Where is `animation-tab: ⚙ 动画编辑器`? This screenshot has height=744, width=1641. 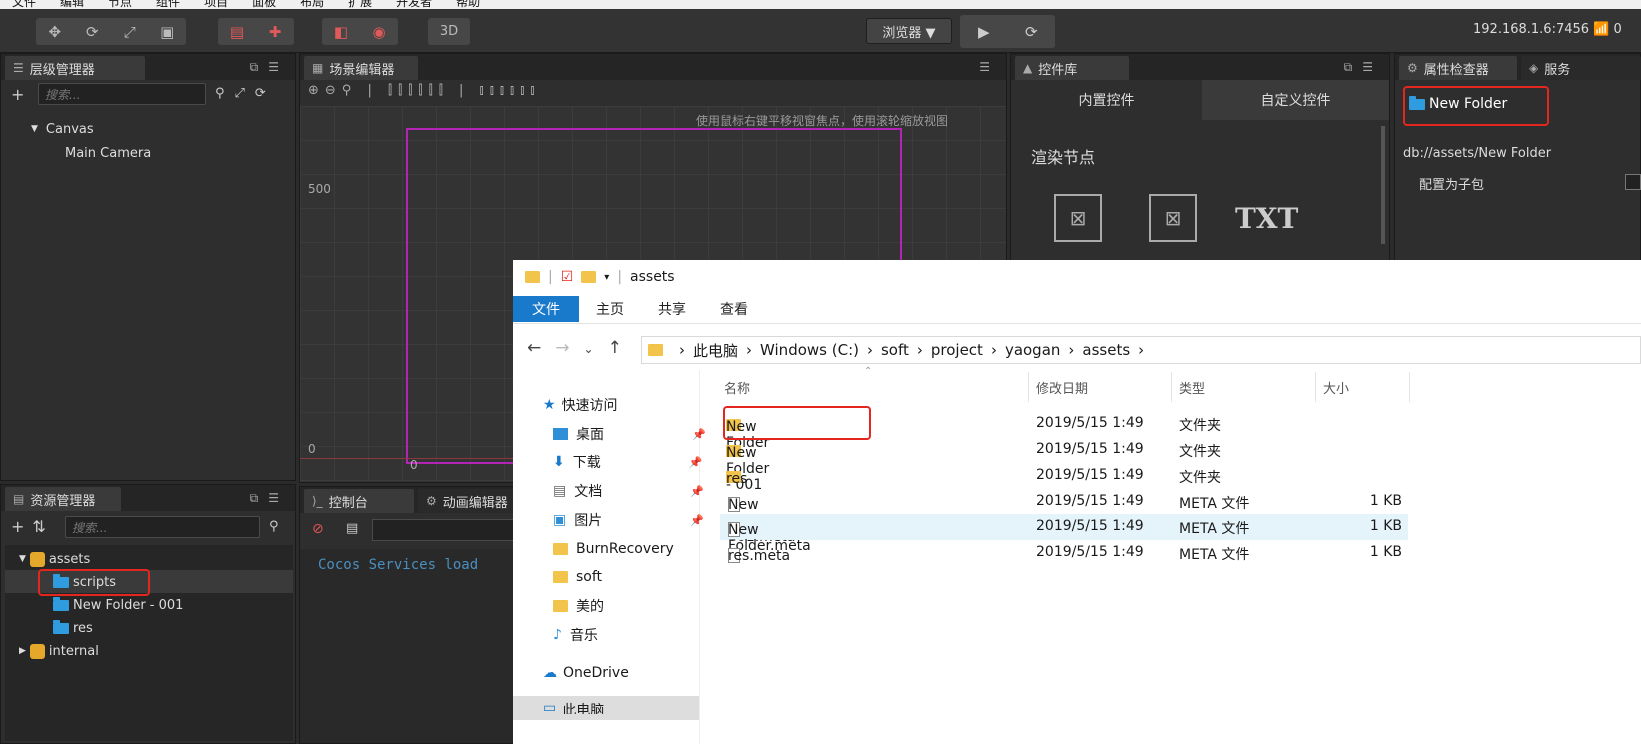 animation-tab: ⚙ 动画编辑器 is located at coordinates (469, 501).